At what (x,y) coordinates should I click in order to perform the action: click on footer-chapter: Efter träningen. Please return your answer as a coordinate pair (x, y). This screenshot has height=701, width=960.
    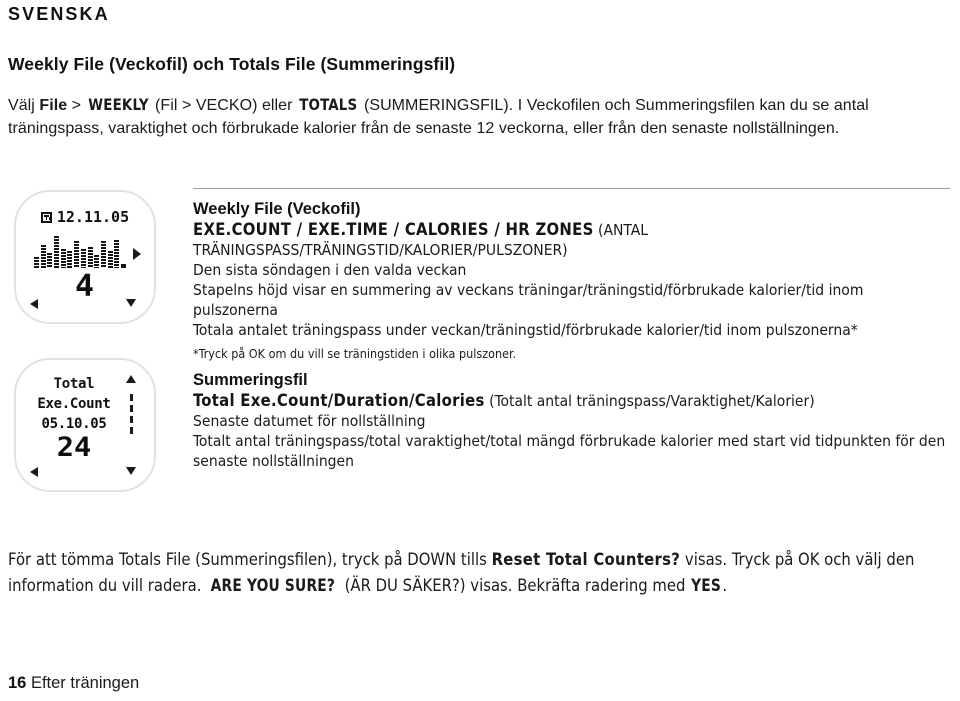
    Looking at the image, I should click on (85, 683).